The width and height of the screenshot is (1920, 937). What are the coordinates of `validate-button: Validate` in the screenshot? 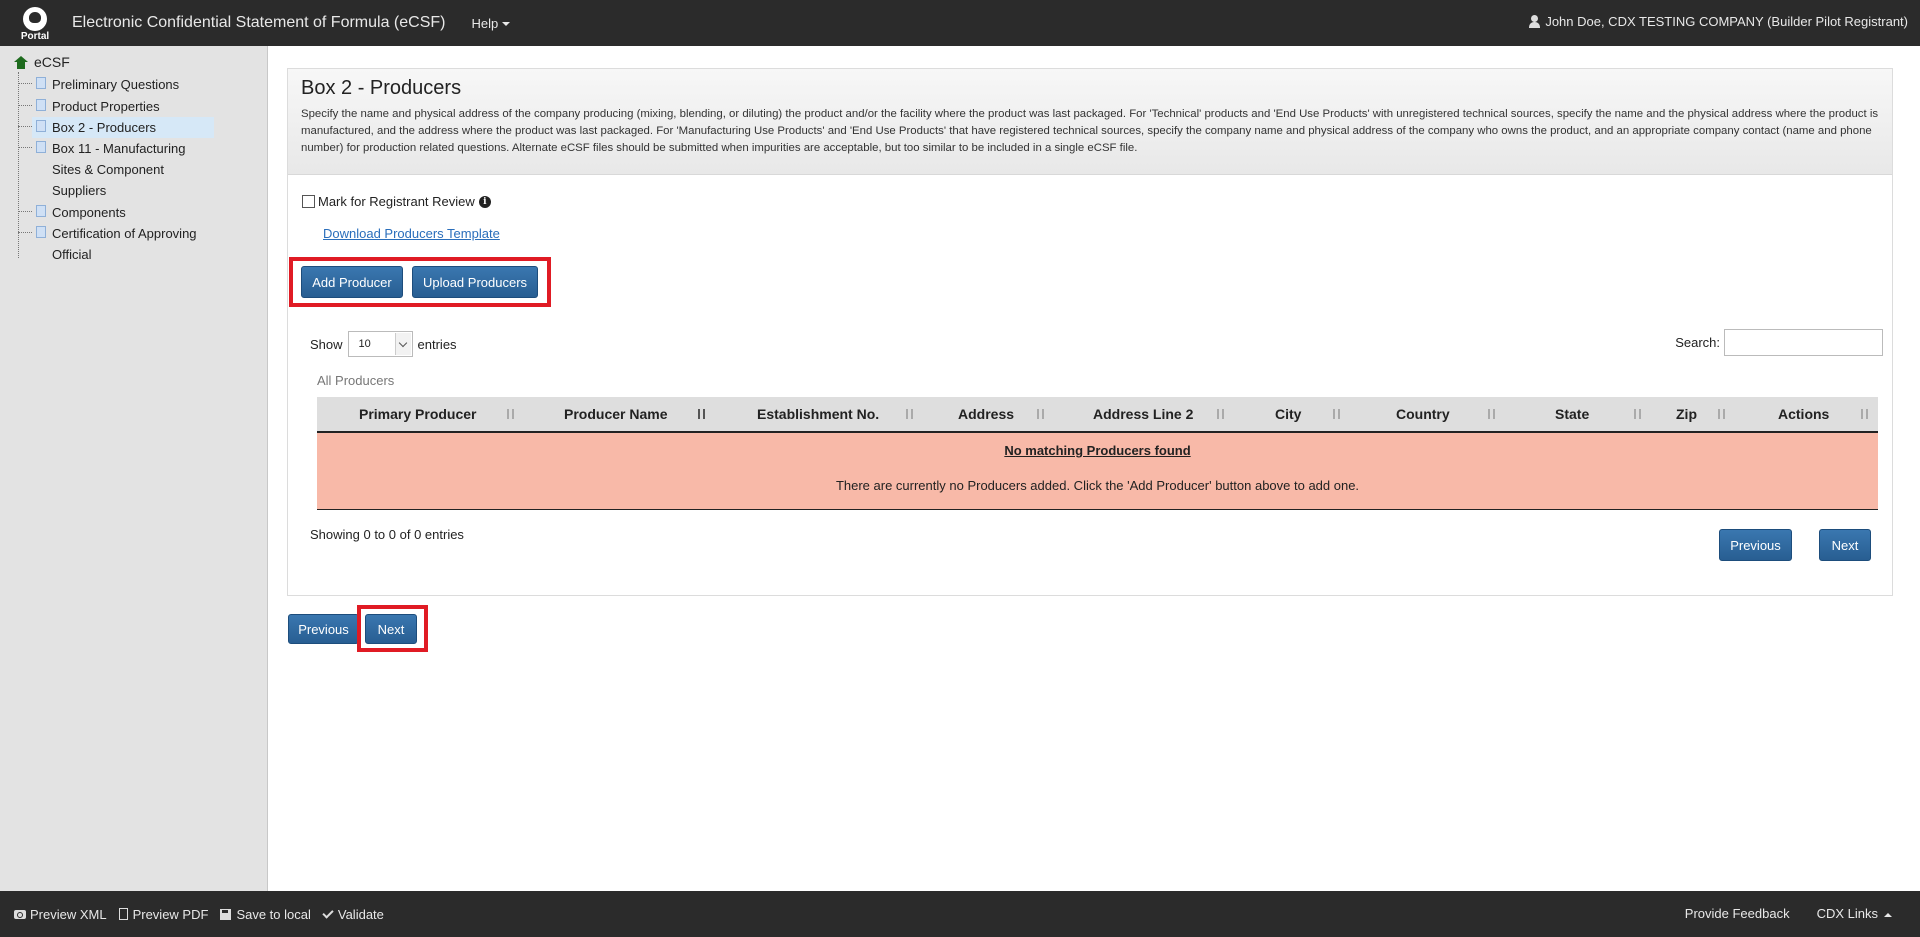 It's located at (353, 914).